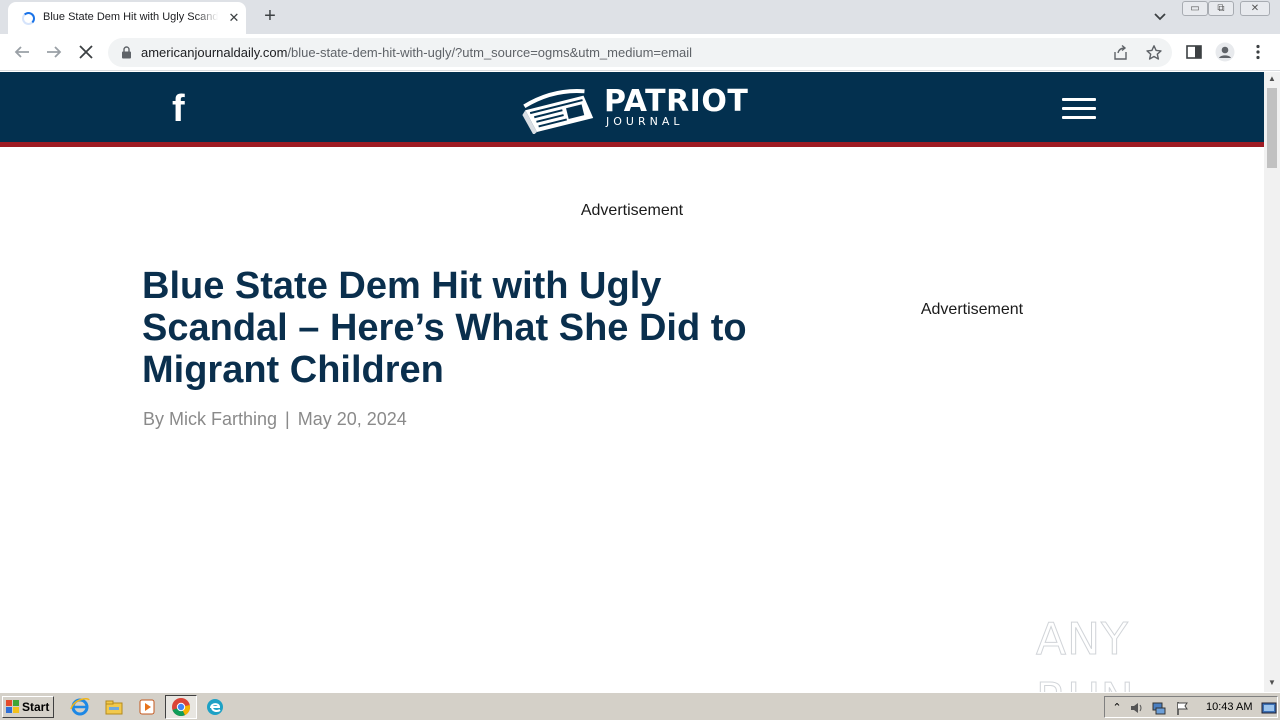  What do you see at coordinates (1137, 708) in the screenshot?
I see `volume-icon` at bounding box center [1137, 708].